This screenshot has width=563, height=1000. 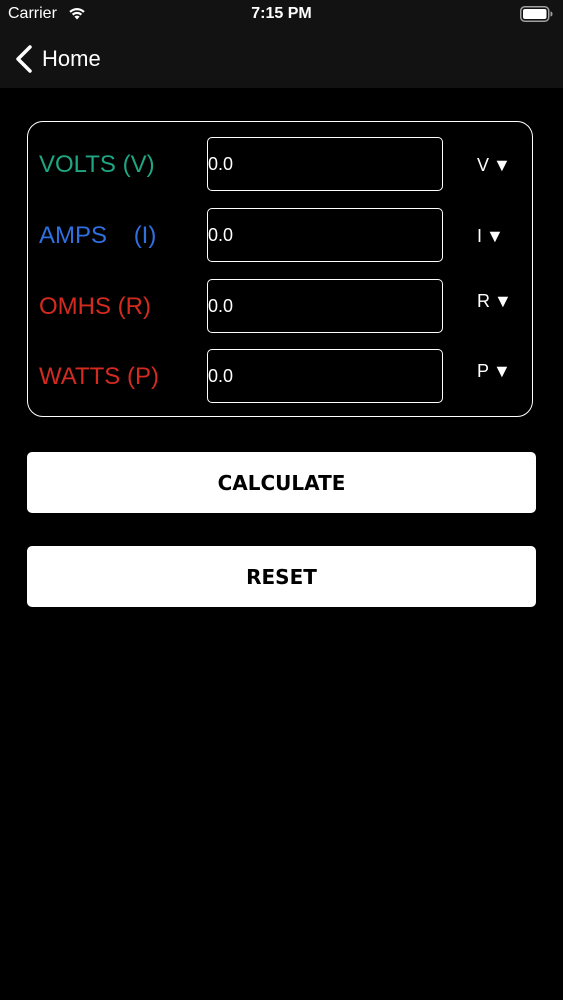 I want to click on ohms-unit-label: R, so click(x=483, y=300).